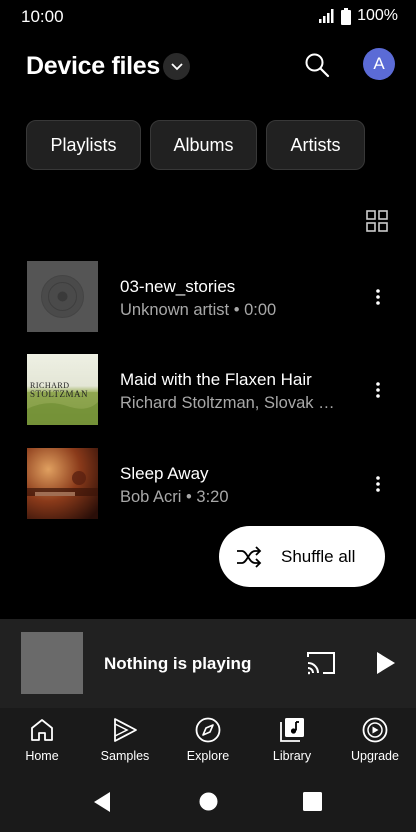  Describe the element at coordinates (125, 730) in the screenshot. I see `samples-icon` at that location.